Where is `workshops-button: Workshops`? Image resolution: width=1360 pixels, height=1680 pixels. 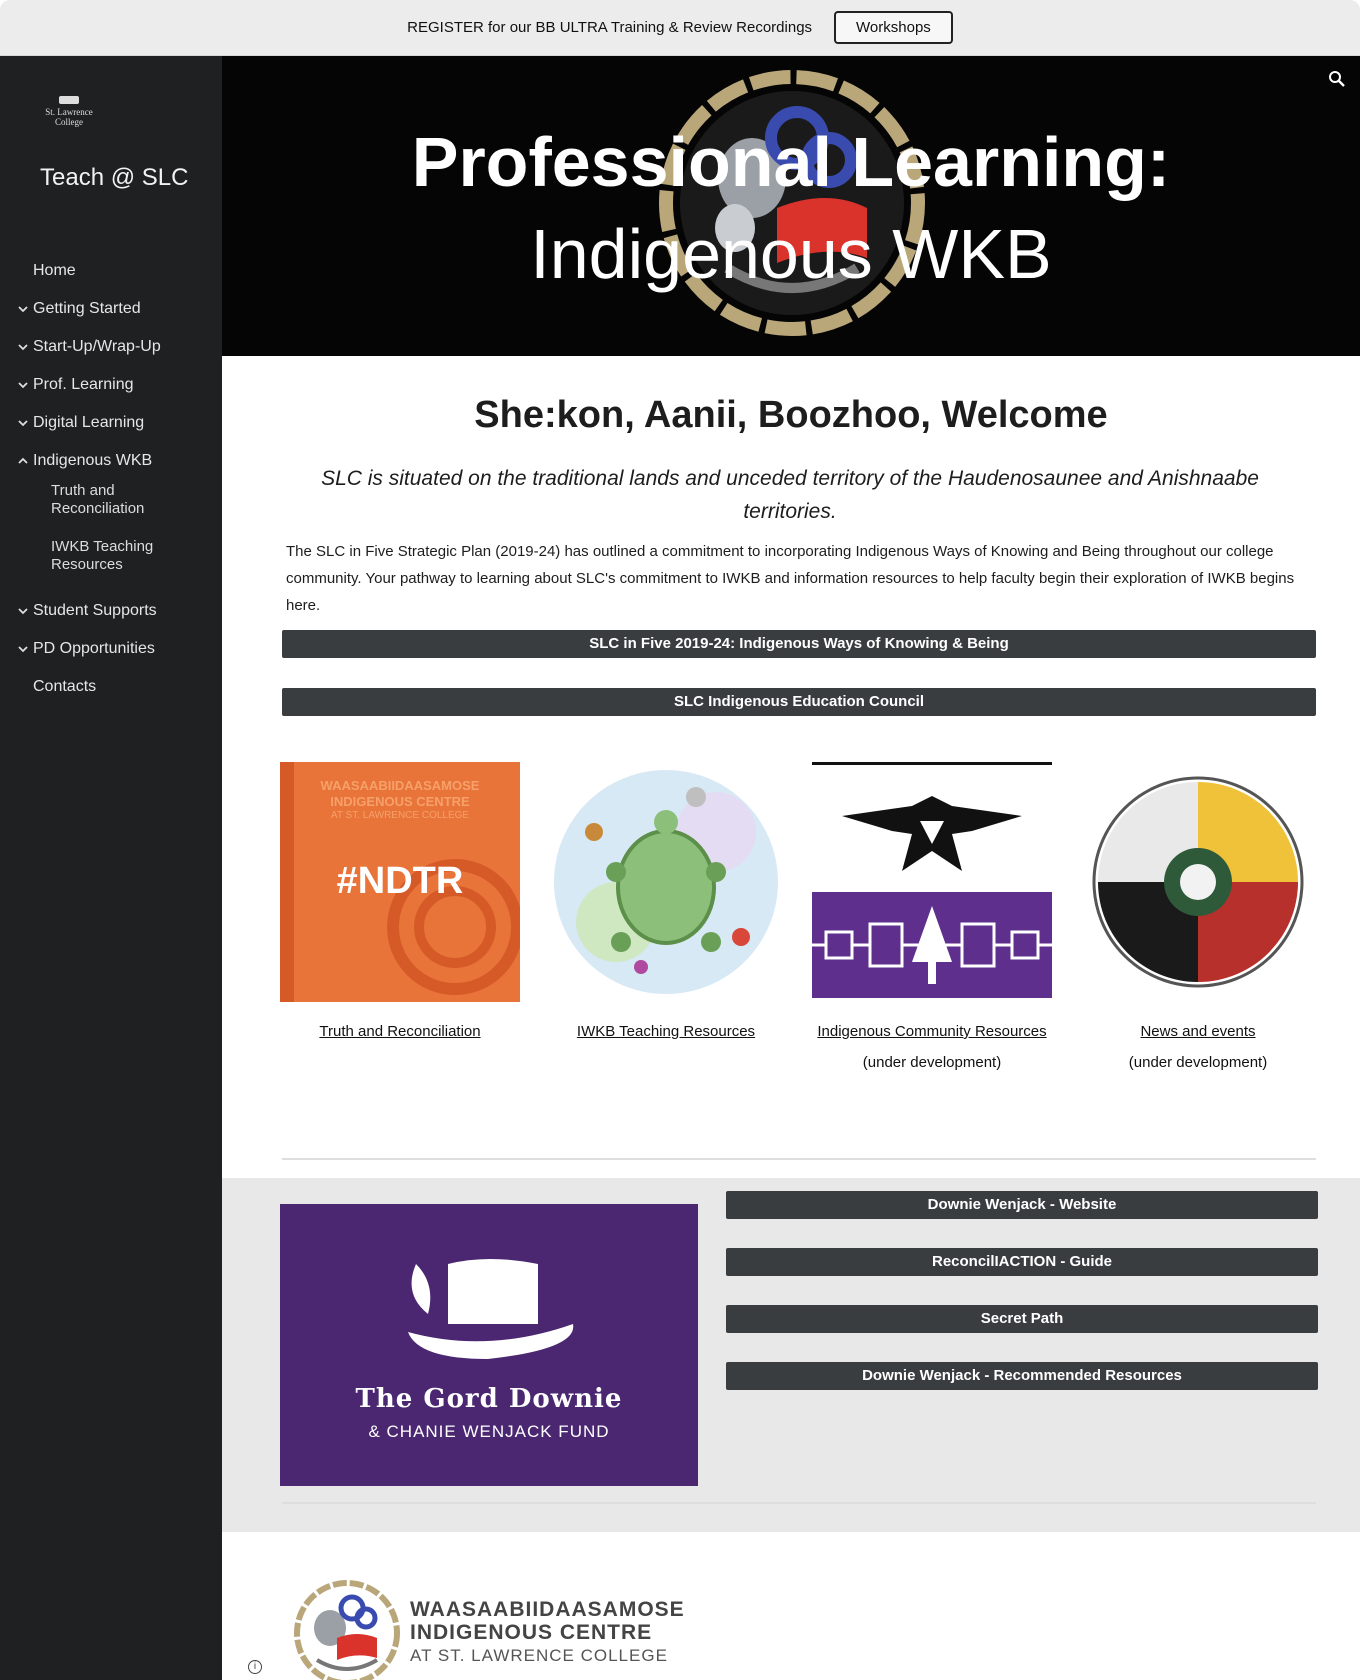
workshops-button: Workshops is located at coordinates (893, 27).